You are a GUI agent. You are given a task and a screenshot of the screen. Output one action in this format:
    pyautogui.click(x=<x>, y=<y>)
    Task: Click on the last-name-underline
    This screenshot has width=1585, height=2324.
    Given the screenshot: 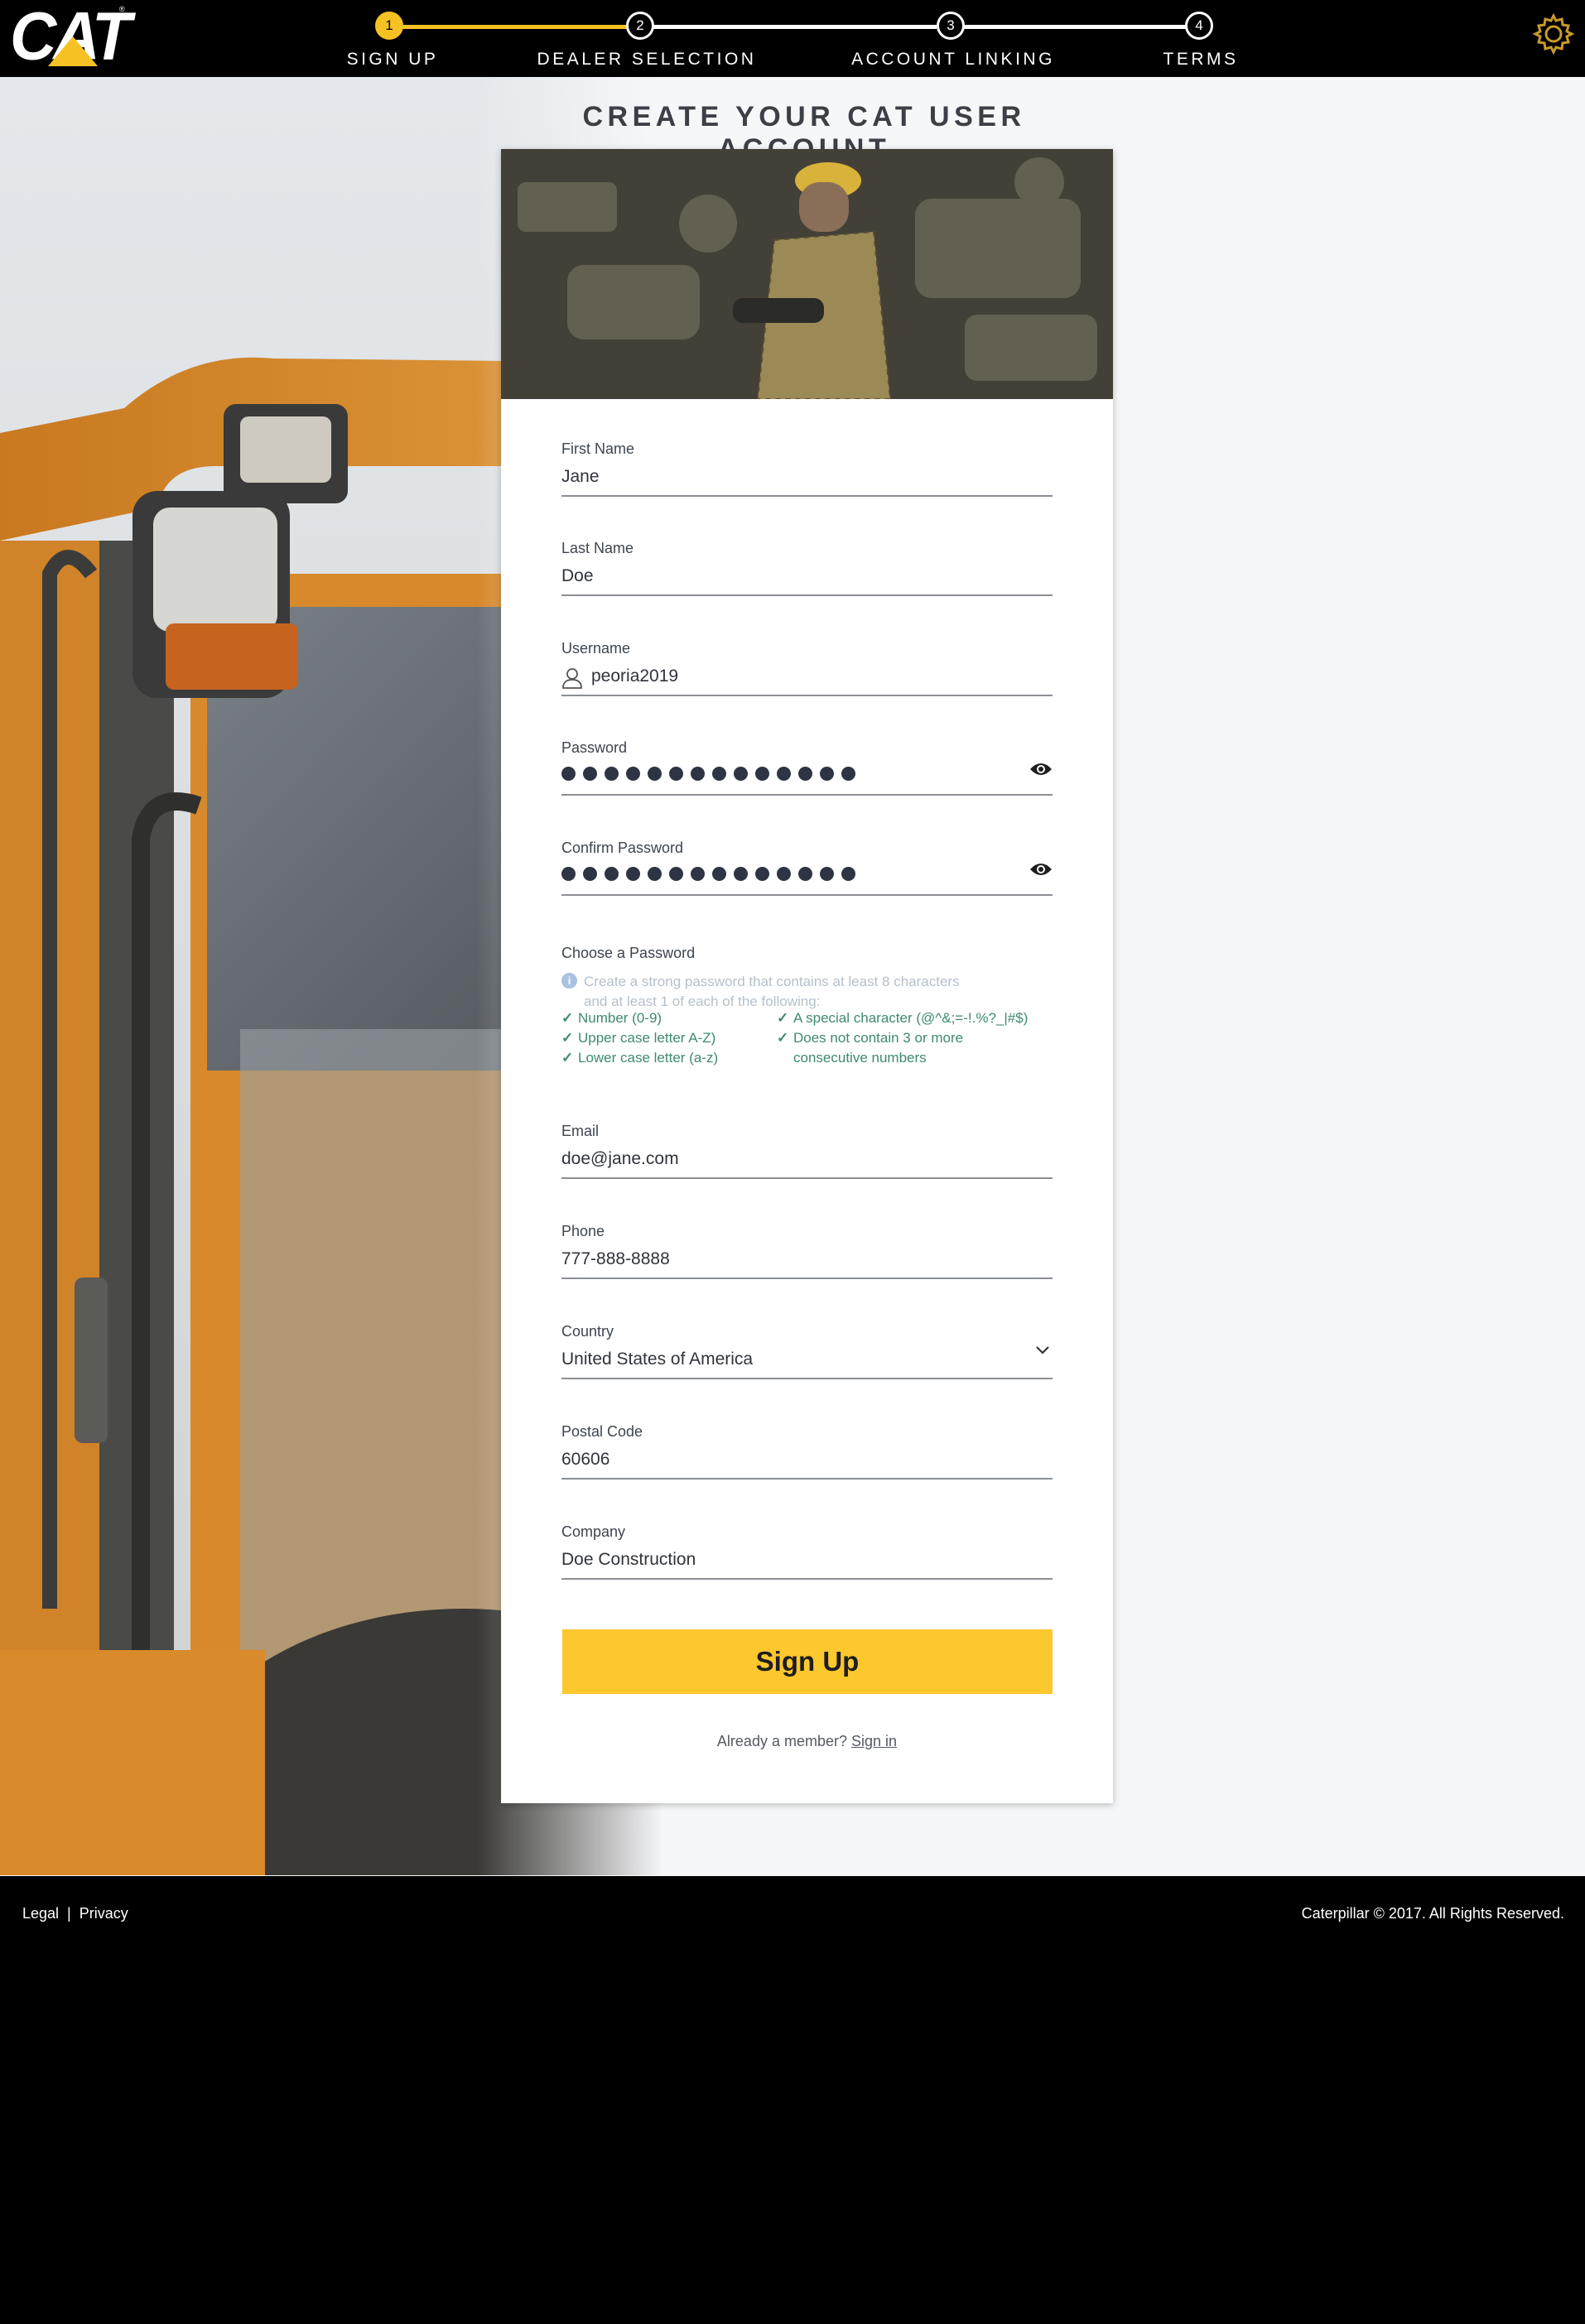 What is the action you would take?
    pyautogui.click(x=807, y=595)
    